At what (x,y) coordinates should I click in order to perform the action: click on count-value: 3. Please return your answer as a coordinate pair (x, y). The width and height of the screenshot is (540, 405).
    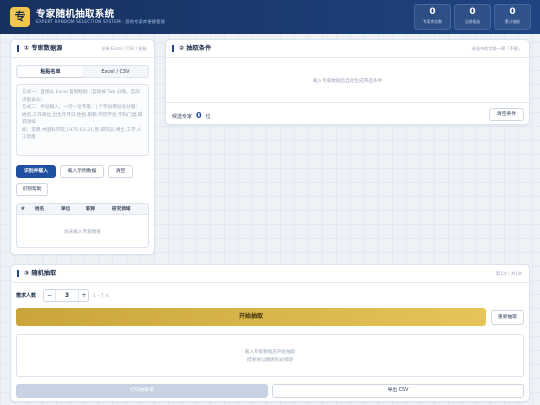
    Looking at the image, I should click on (67, 295).